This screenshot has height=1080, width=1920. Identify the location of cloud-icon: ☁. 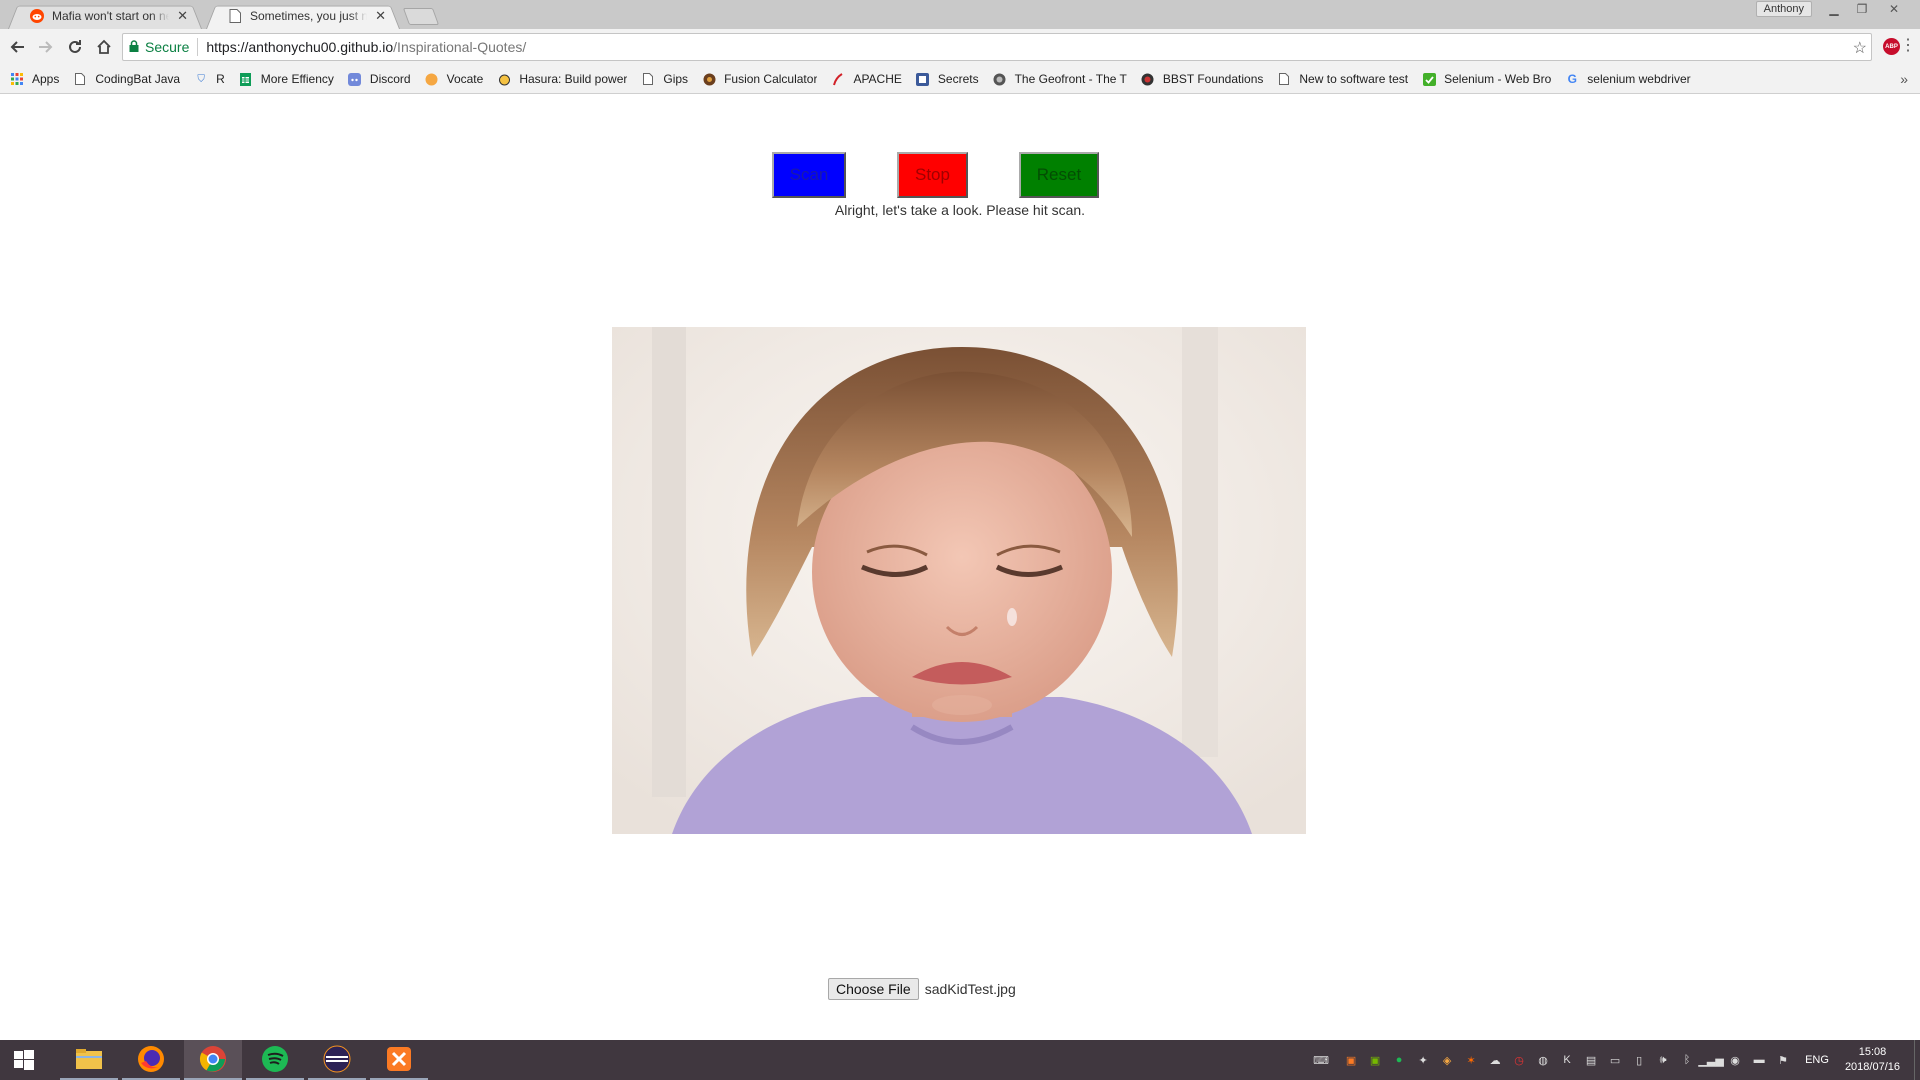
(1495, 1060).